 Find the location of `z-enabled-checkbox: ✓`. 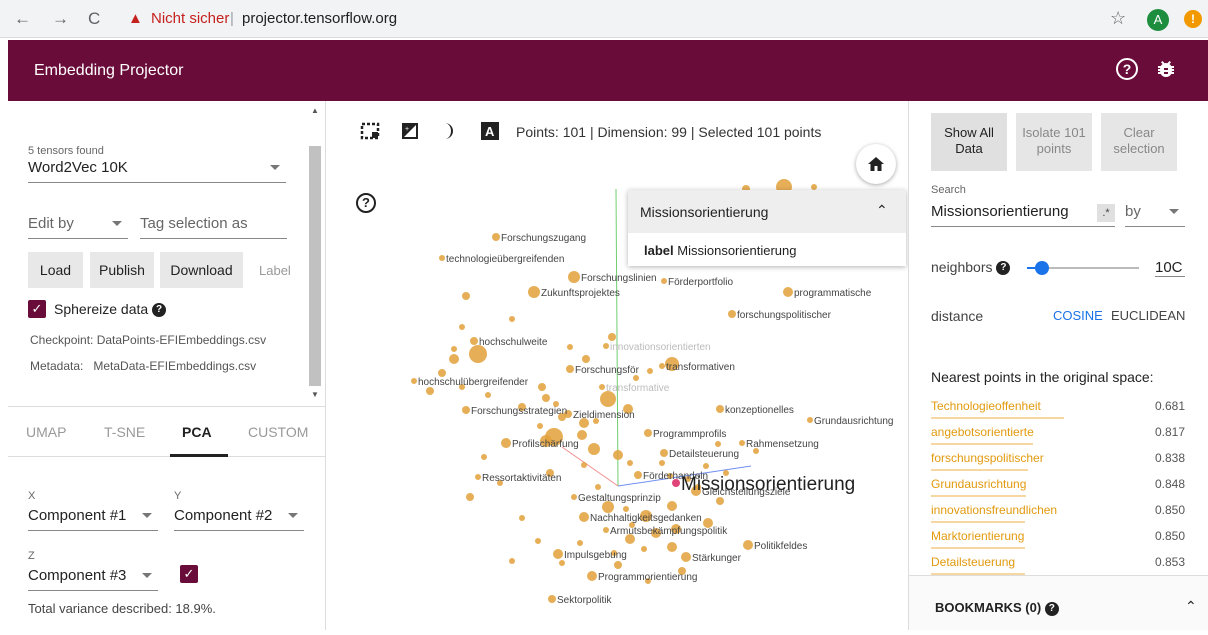

z-enabled-checkbox: ✓ is located at coordinates (189, 574).